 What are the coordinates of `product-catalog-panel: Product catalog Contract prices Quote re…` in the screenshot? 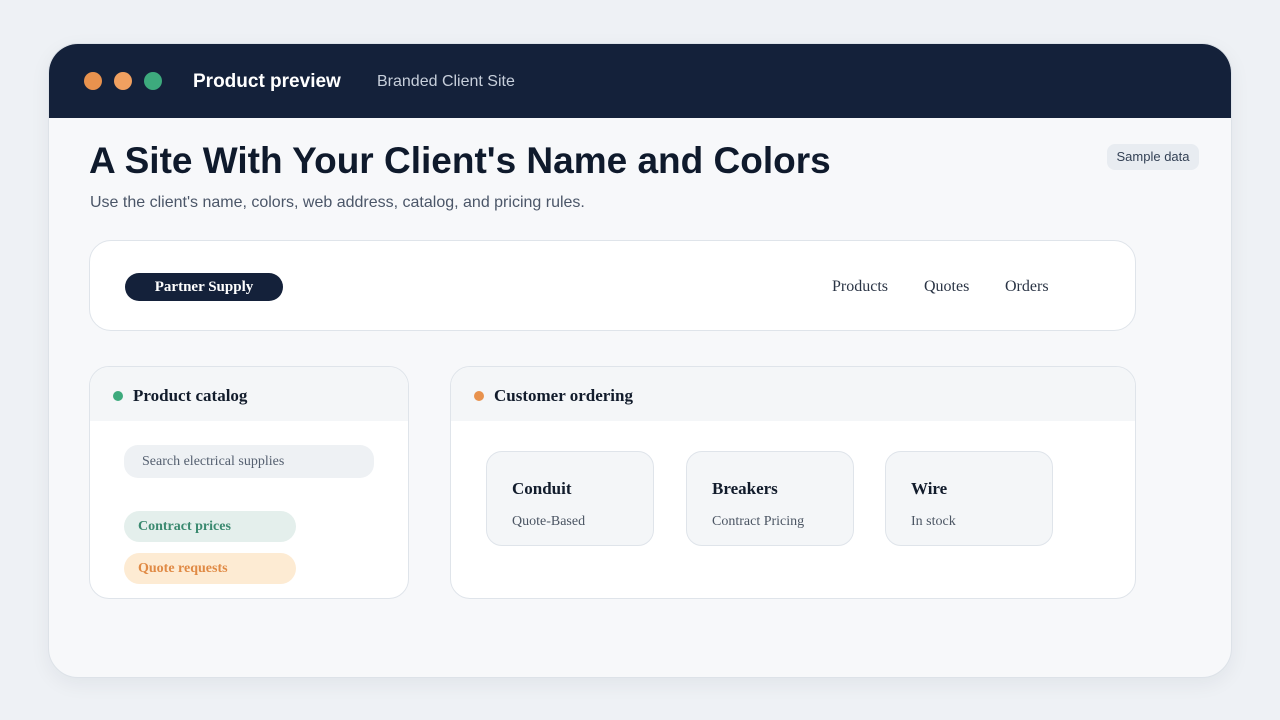 It's located at (249, 482).